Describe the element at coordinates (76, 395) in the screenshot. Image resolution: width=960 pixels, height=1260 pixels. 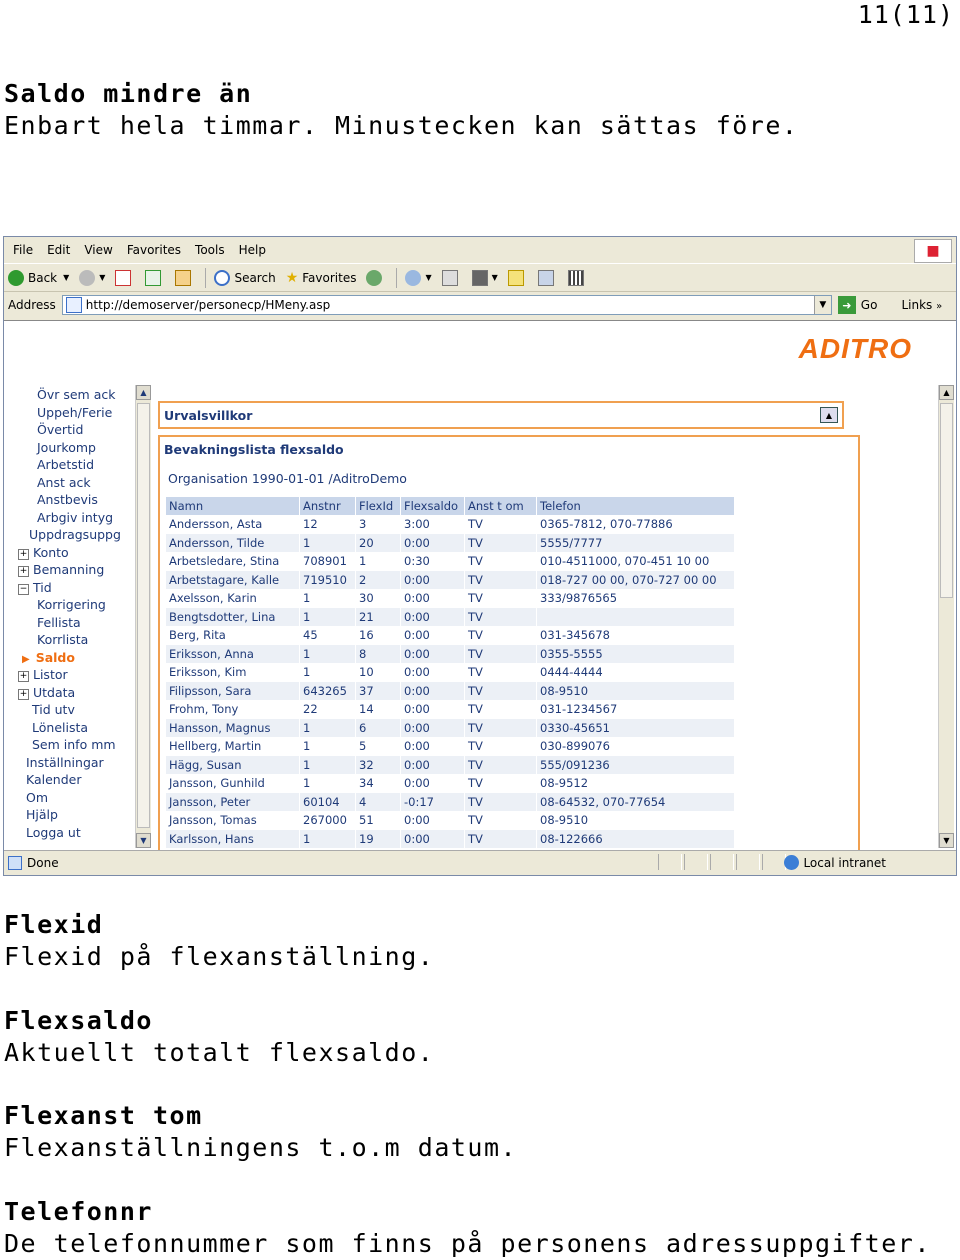
I see `nav-item-ovr-sem-ack: Övr sem ack` at that location.